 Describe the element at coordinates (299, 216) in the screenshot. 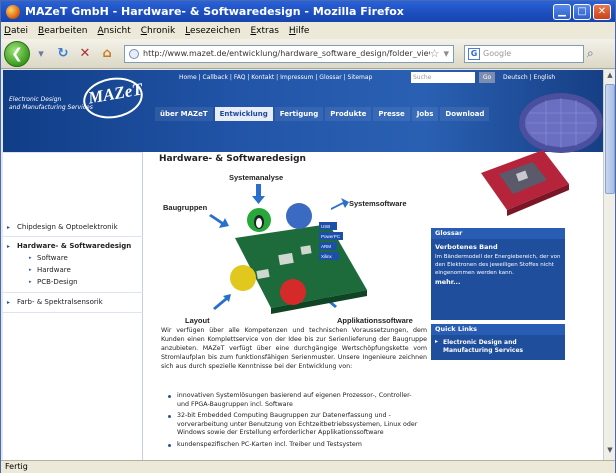

I see `qnx-icon` at that location.